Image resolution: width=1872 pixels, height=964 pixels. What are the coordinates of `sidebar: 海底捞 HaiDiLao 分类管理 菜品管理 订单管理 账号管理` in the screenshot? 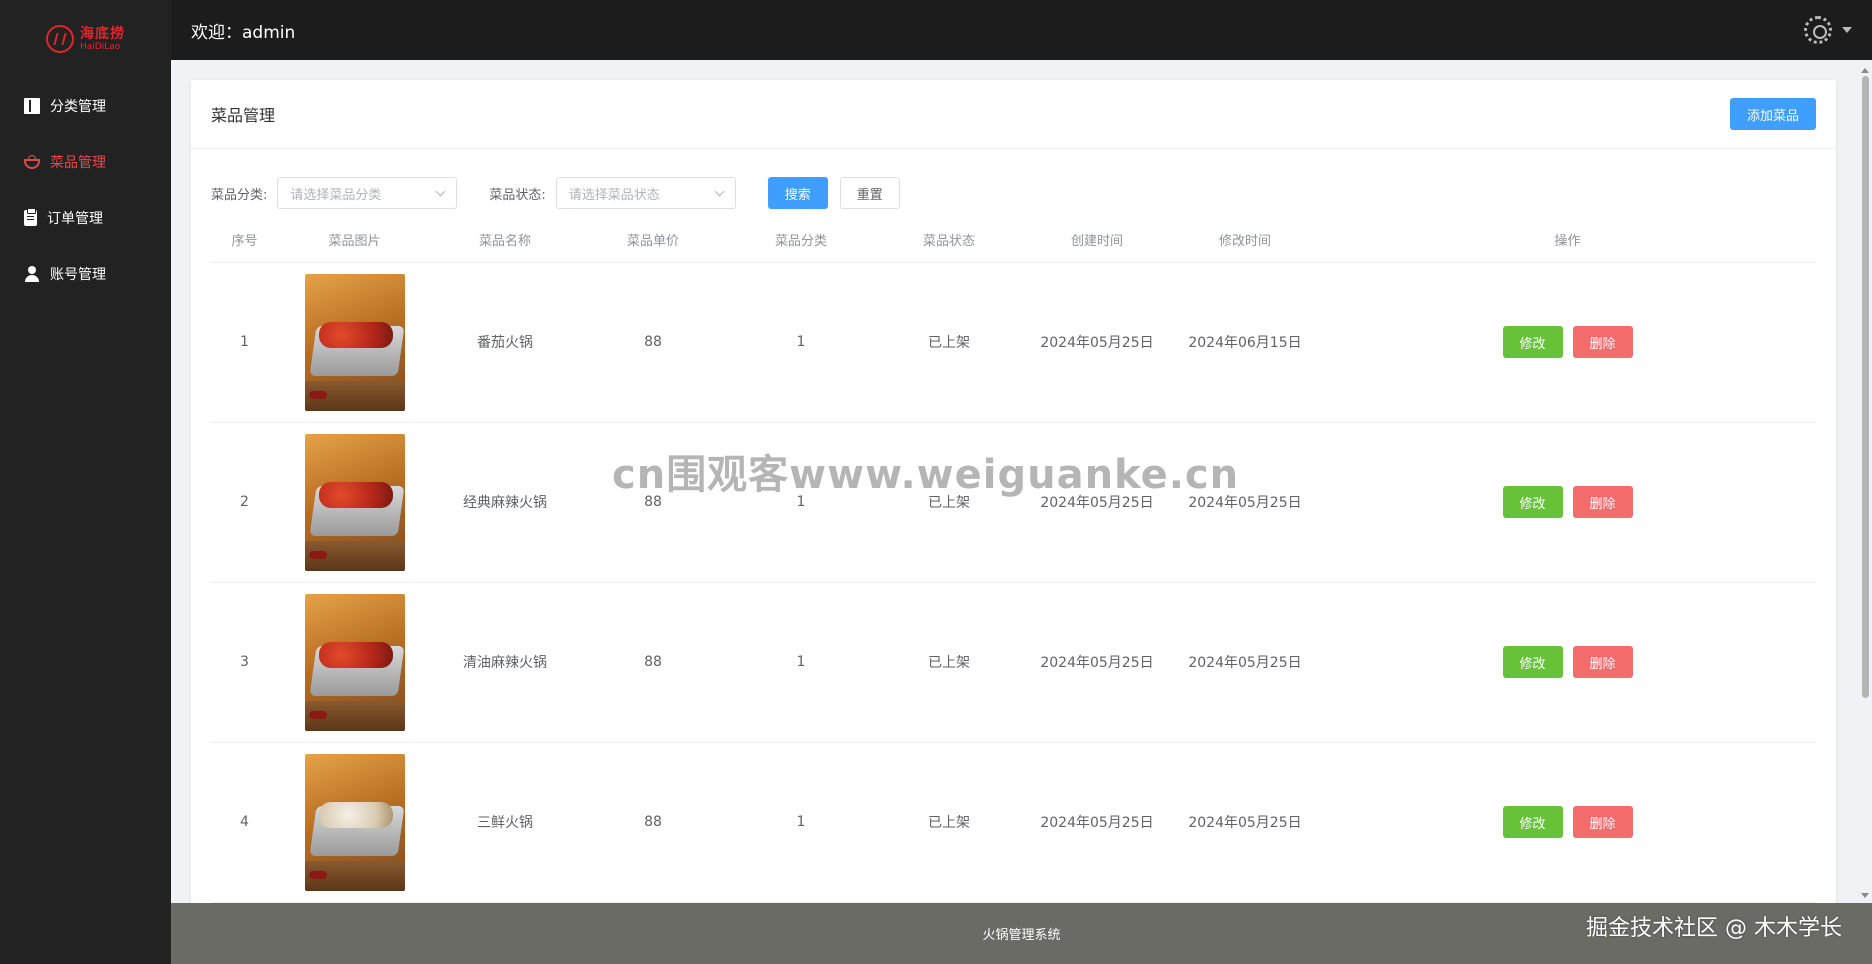 It's located at (85, 482).